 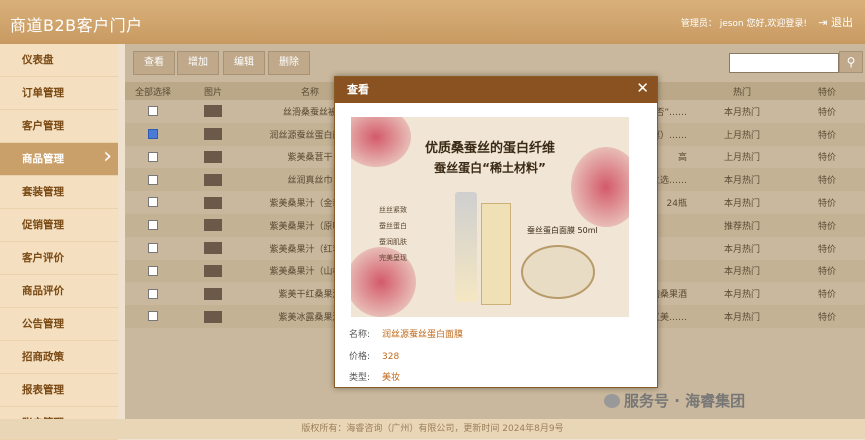 I want to click on logout-button: ⇥ 退出, so click(x=835, y=22).